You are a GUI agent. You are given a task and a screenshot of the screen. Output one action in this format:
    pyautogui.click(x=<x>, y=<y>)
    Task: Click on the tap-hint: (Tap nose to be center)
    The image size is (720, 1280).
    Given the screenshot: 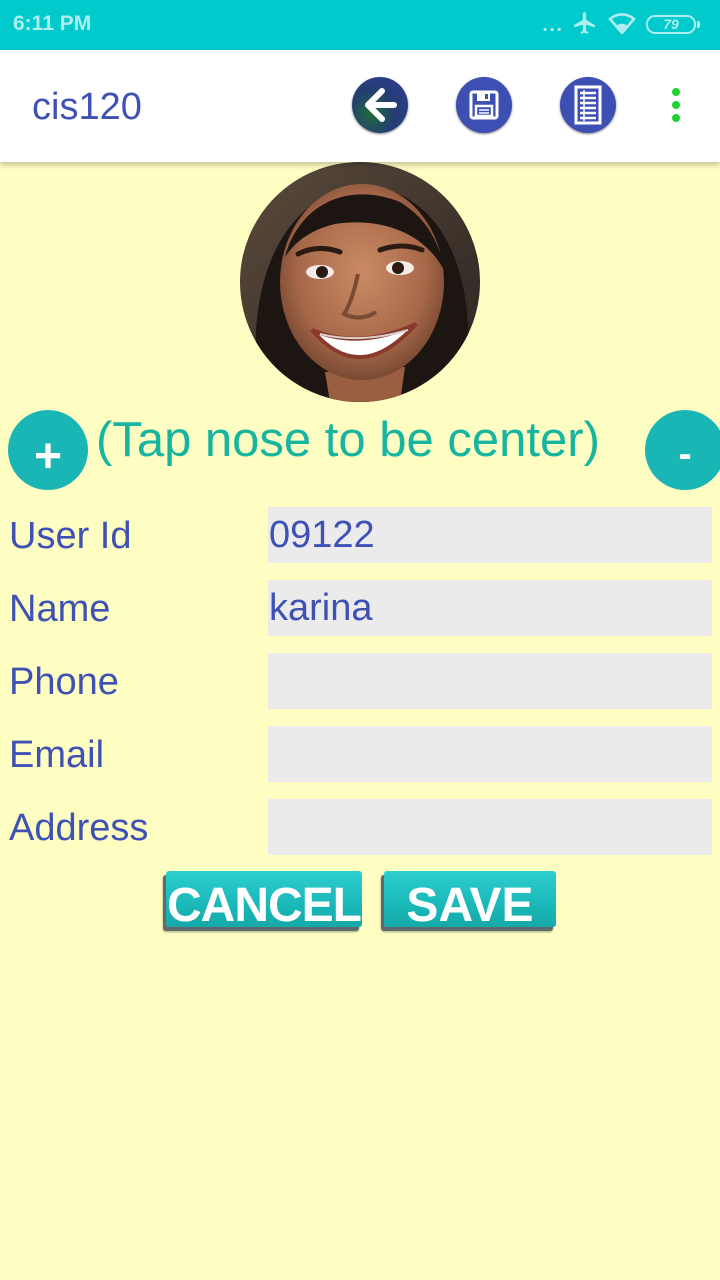 What is the action you would take?
    pyautogui.click(x=348, y=440)
    